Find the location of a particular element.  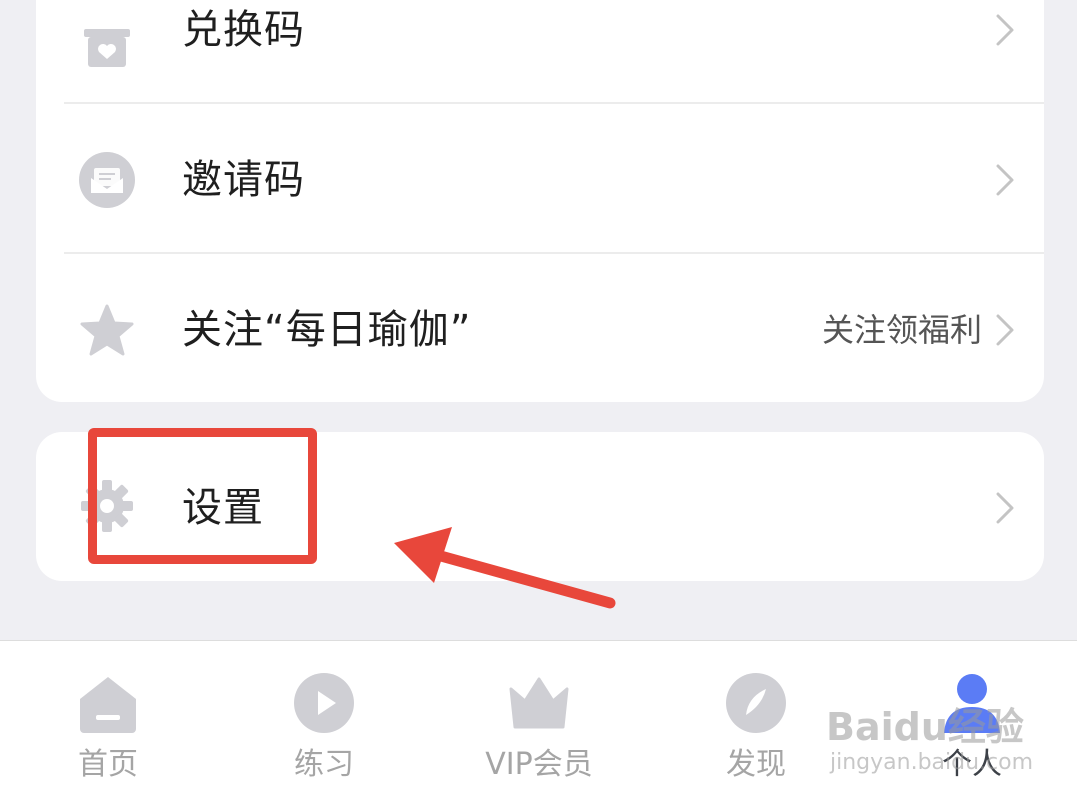

tab-label: 首页 is located at coordinates (108, 764).